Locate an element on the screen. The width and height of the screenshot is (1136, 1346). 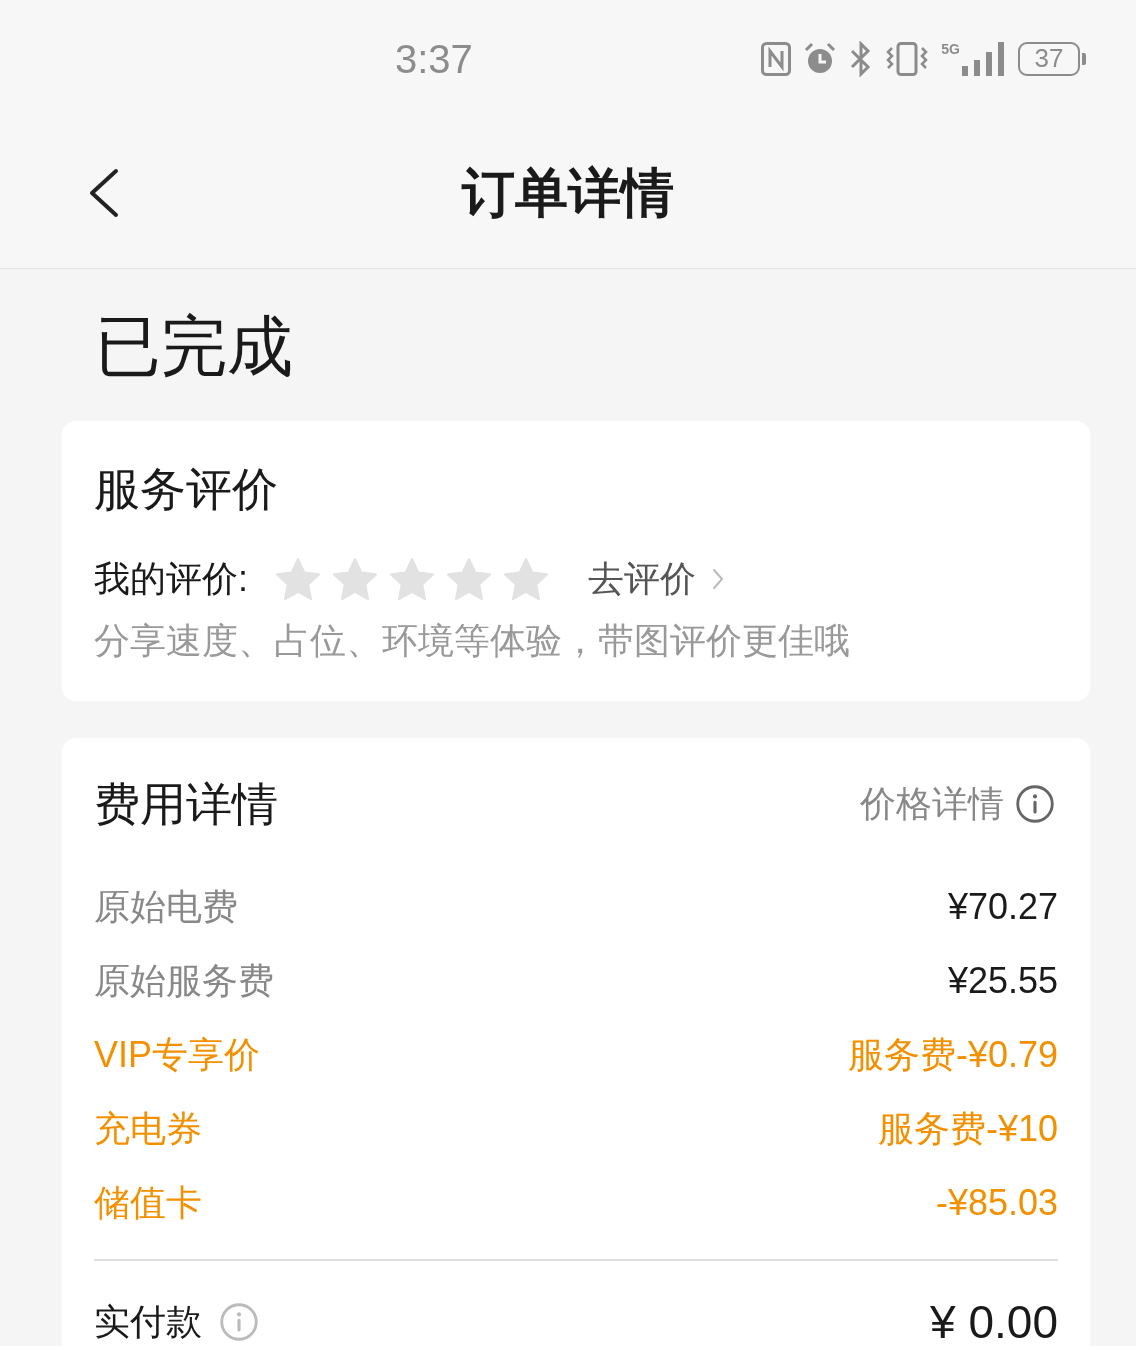
fee-label: 充电券 is located at coordinates (148, 1129).